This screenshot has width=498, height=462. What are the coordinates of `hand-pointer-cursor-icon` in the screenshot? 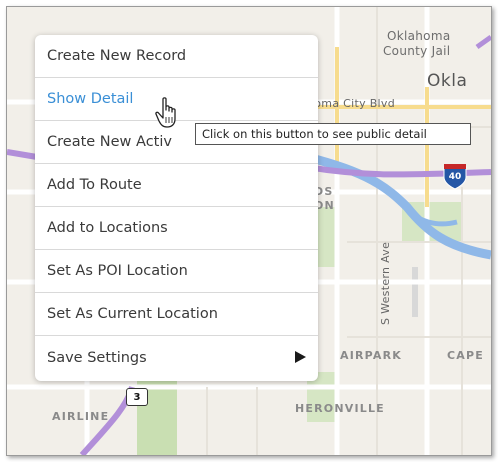 It's located at (165, 112).